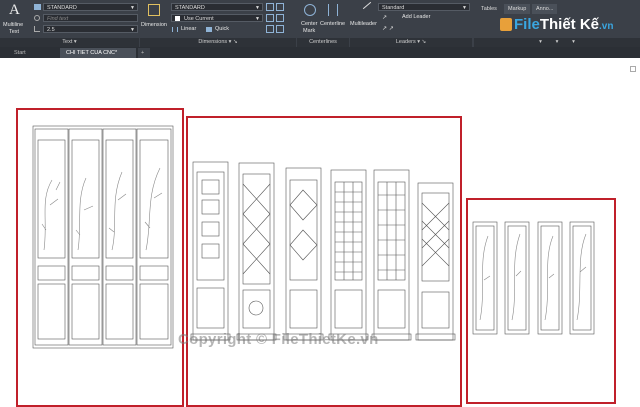 Image resolution: width=640 pixels, height=407 pixels. Describe the element at coordinates (217, 7) in the screenshot. I see `dim-style-dropdown: STANDARD ▼` at that location.